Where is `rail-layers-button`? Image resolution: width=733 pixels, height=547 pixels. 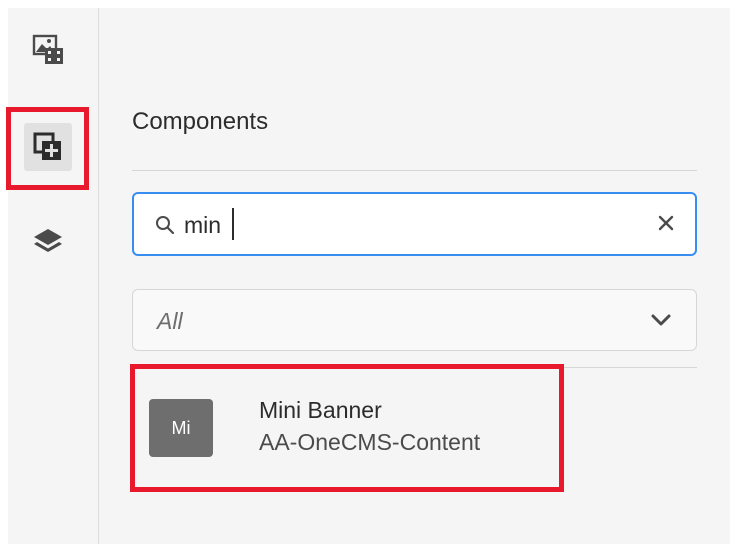 rail-layers-button is located at coordinates (48, 241).